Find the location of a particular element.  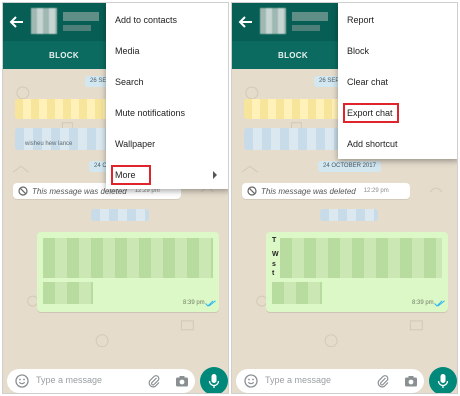

message-fragment: W is located at coordinates (275, 254).